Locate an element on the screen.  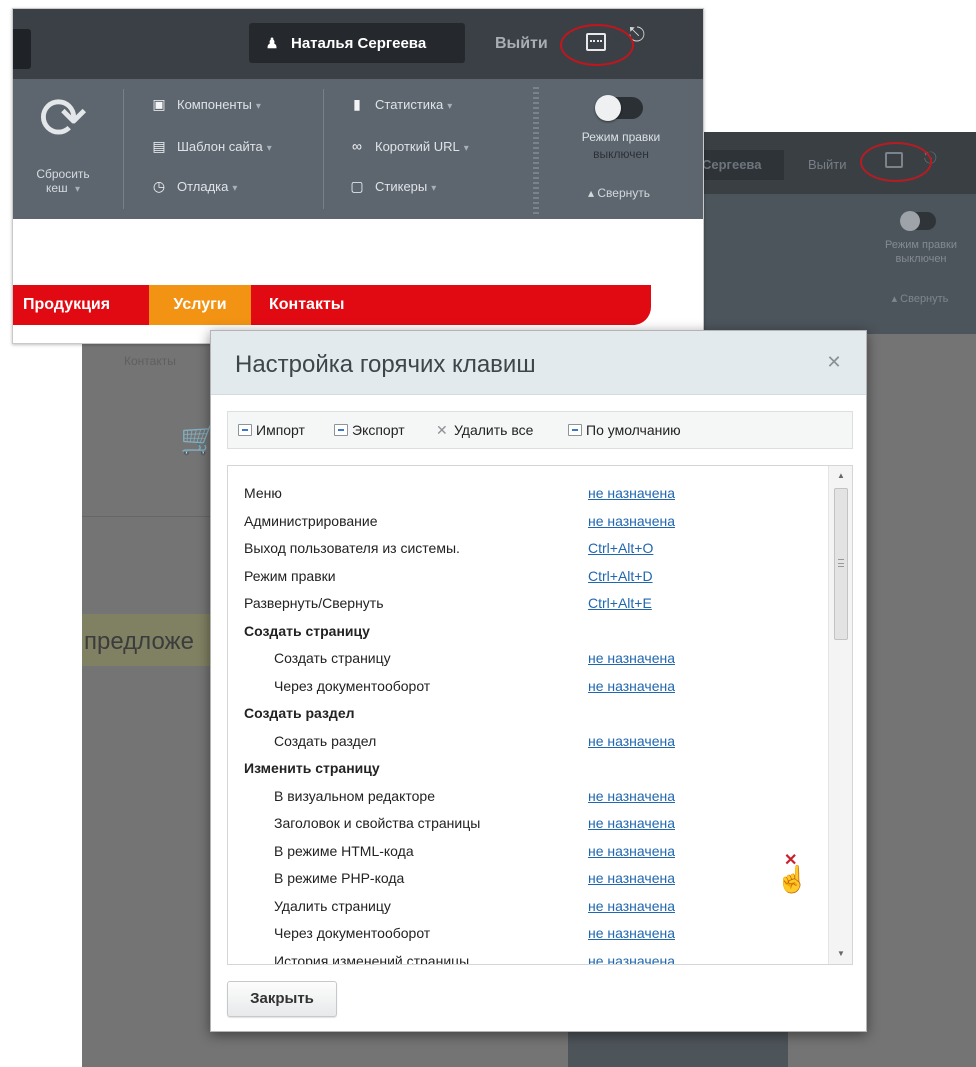
shortcut-row: Развернуть/Свернуть Ctrl+Alt+E is located at coordinates (528, 603).